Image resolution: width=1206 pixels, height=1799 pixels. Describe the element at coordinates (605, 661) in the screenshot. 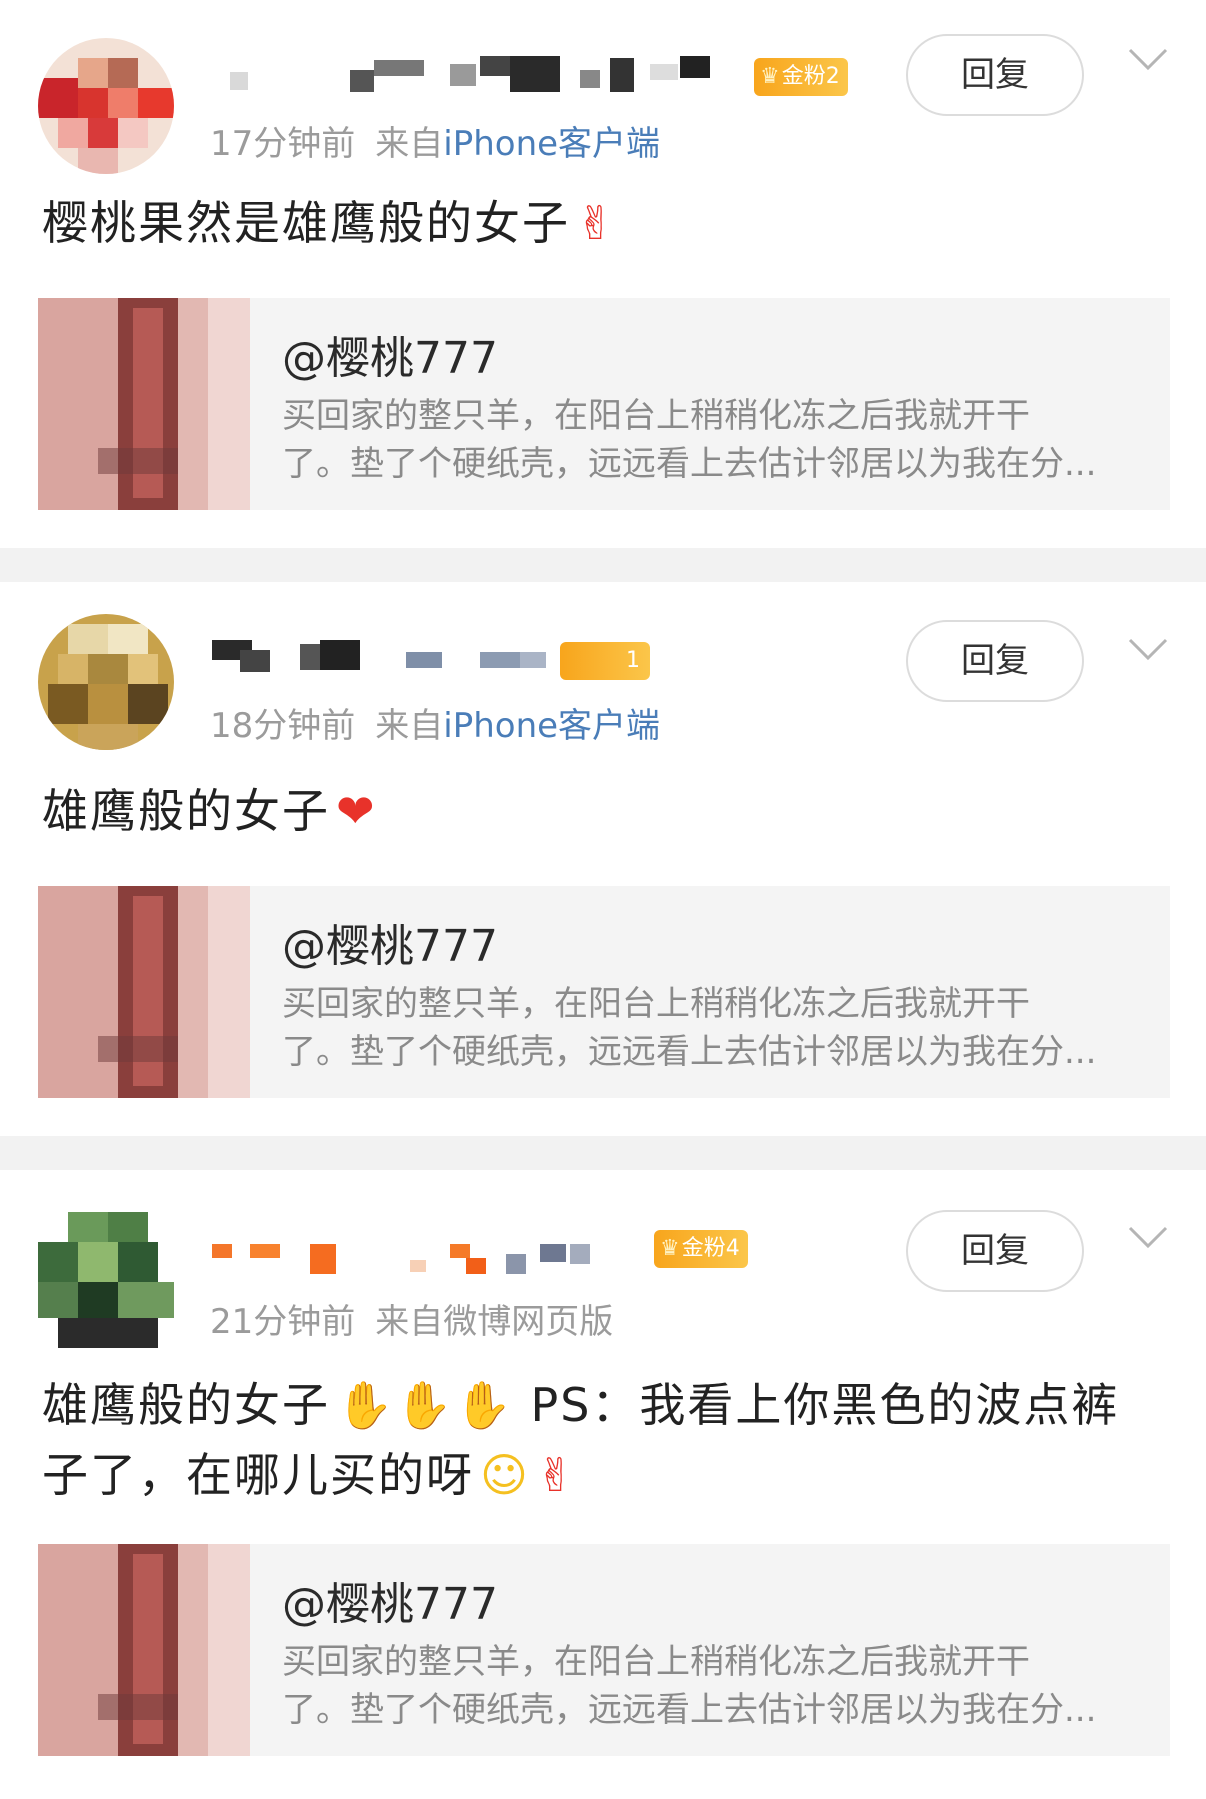

I see `fan-badge: 1` at that location.